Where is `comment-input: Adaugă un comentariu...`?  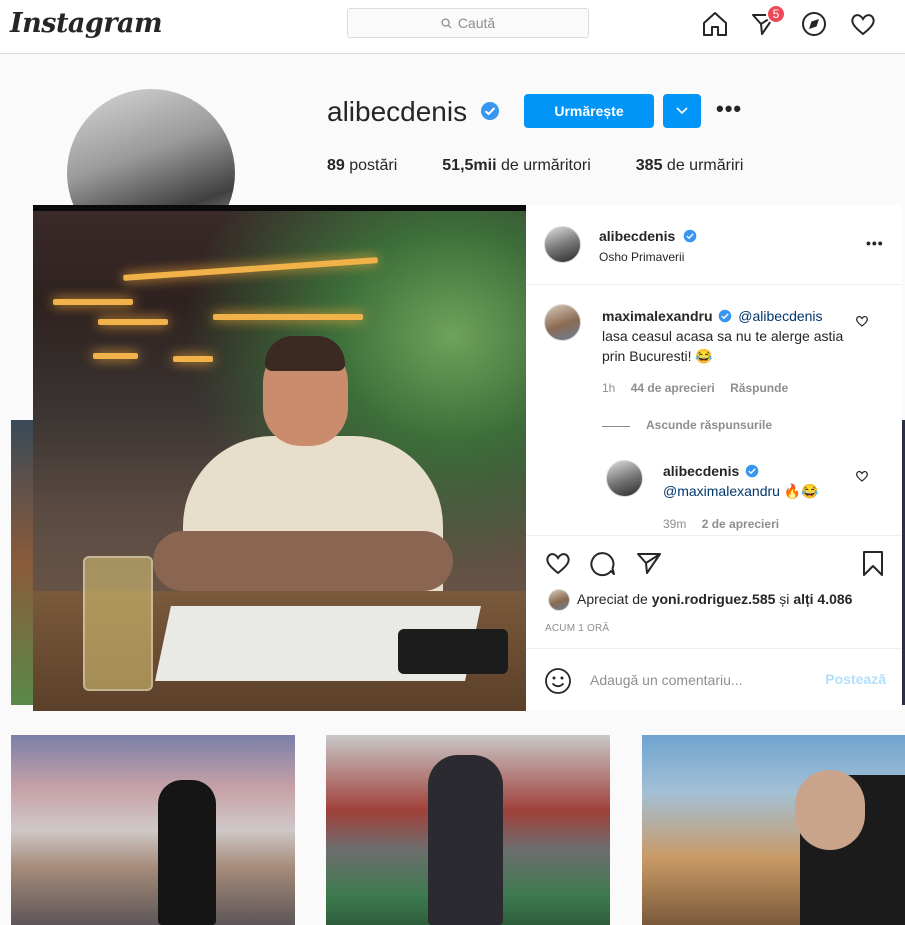 comment-input: Adaugă un comentariu... is located at coordinates (666, 680).